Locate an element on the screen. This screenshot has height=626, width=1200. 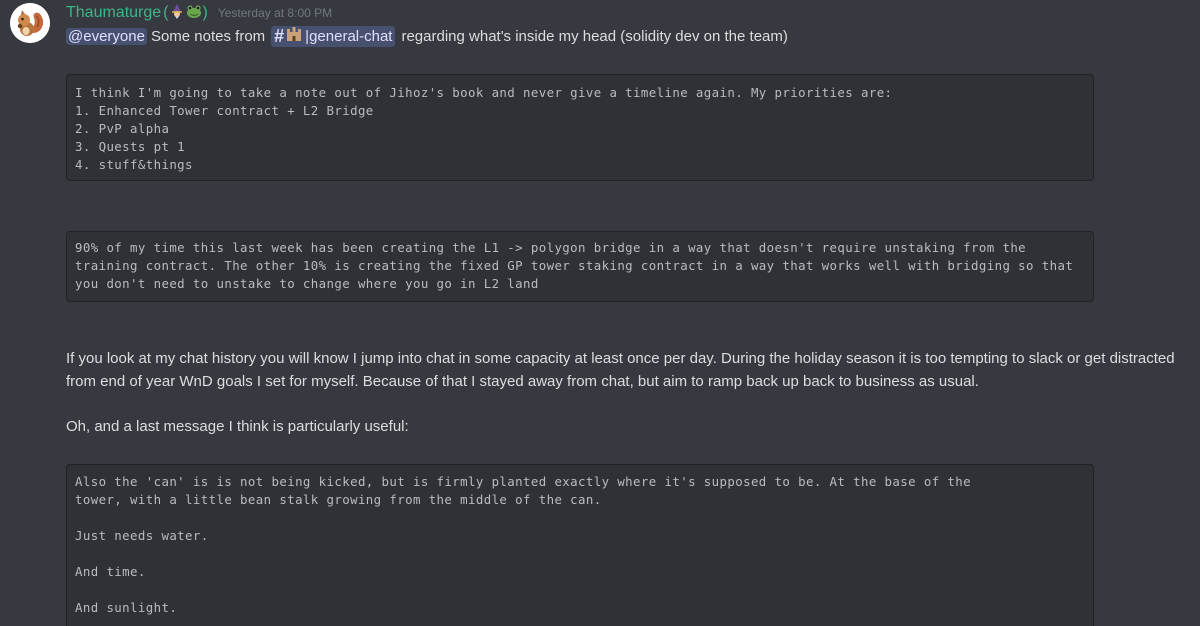
channel-mention: # | general-chat is located at coordinates (333, 35).